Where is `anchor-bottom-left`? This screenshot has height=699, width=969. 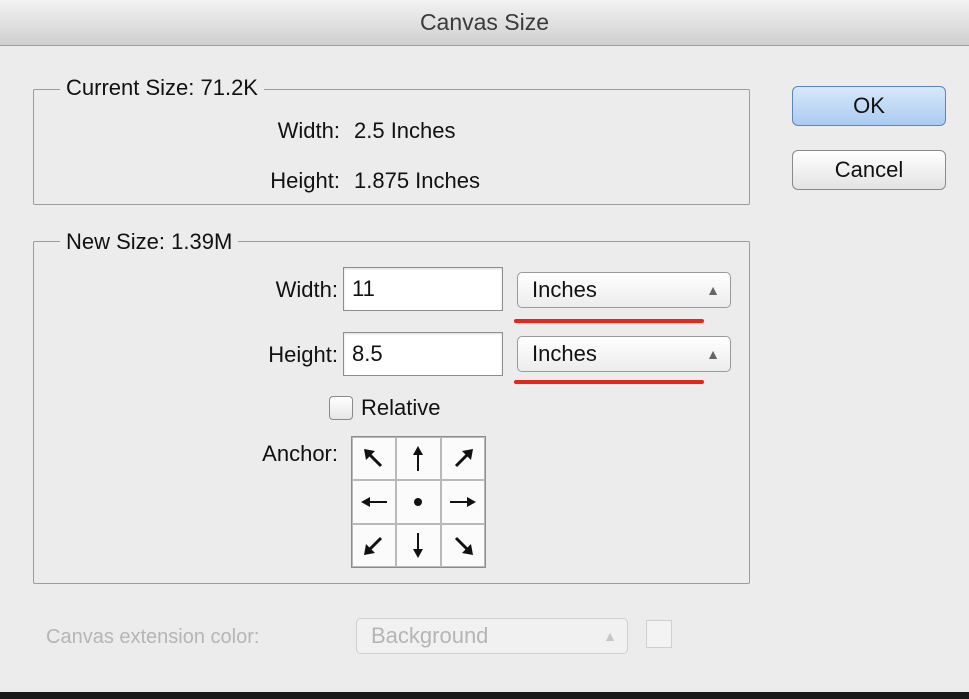
anchor-bottom-left is located at coordinates (374, 545).